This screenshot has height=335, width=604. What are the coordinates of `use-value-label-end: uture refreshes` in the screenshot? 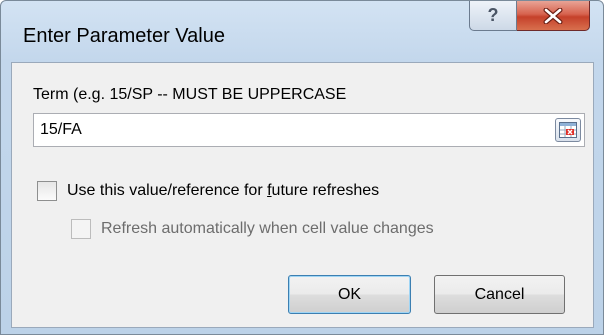 It's located at (325, 190).